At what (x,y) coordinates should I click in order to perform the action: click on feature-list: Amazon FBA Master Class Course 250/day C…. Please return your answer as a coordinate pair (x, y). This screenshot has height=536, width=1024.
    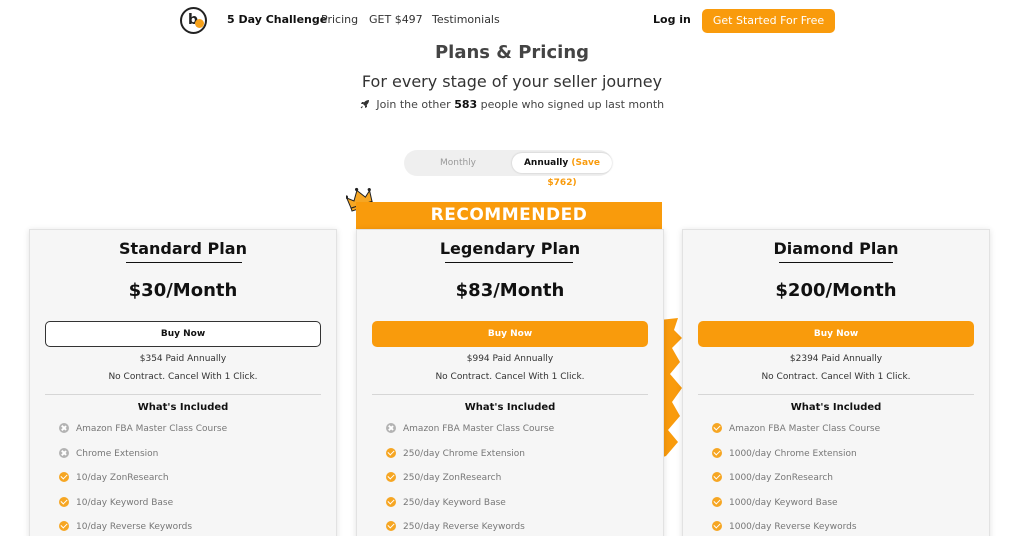
    Looking at the image, I should click on (516, 479).